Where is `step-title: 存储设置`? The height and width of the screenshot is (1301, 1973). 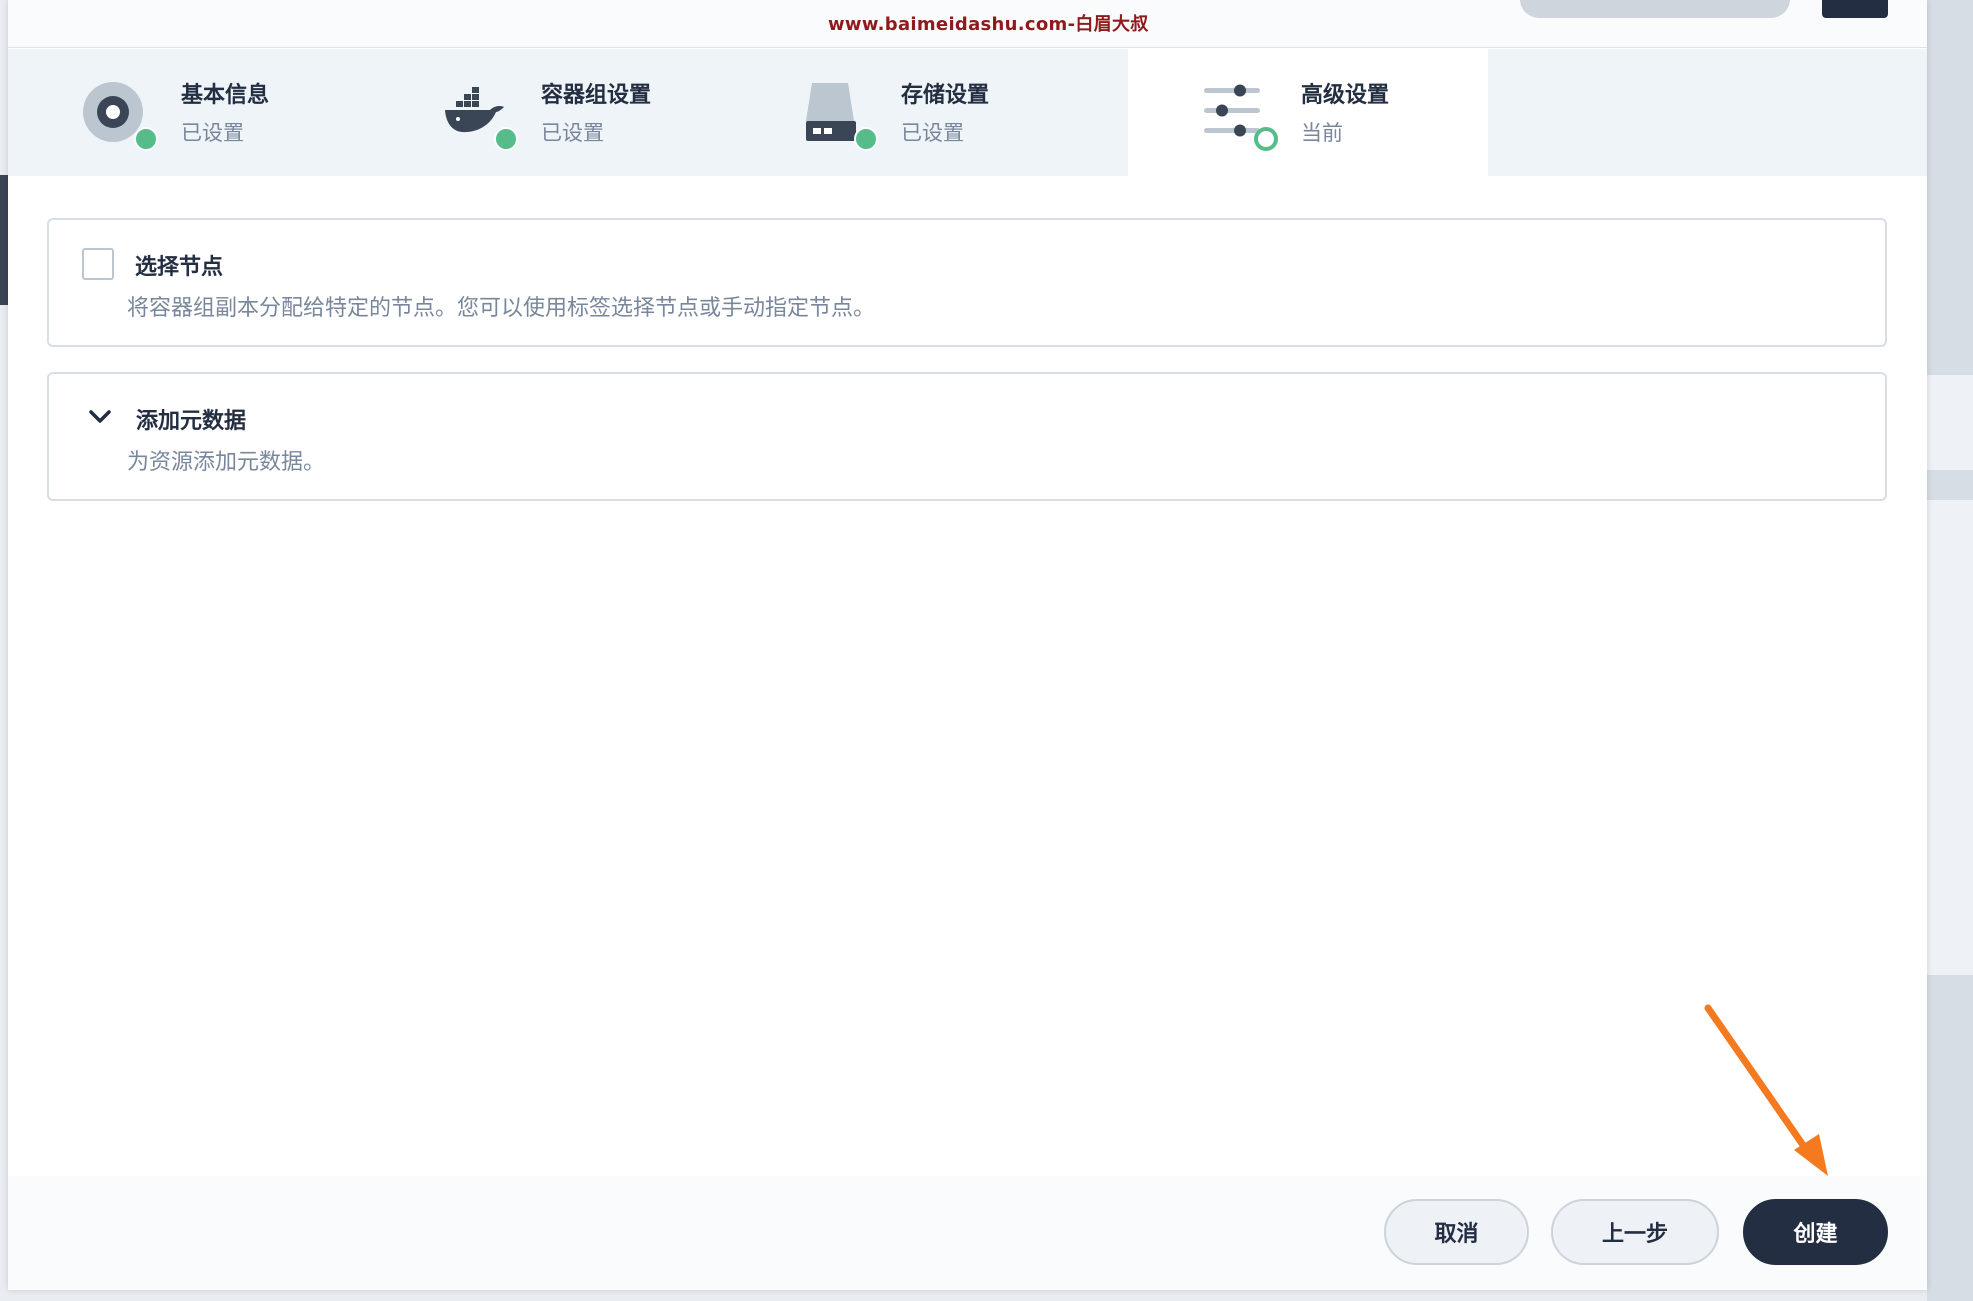 step-title: 存储设置 is located at coordinates (945, 95).